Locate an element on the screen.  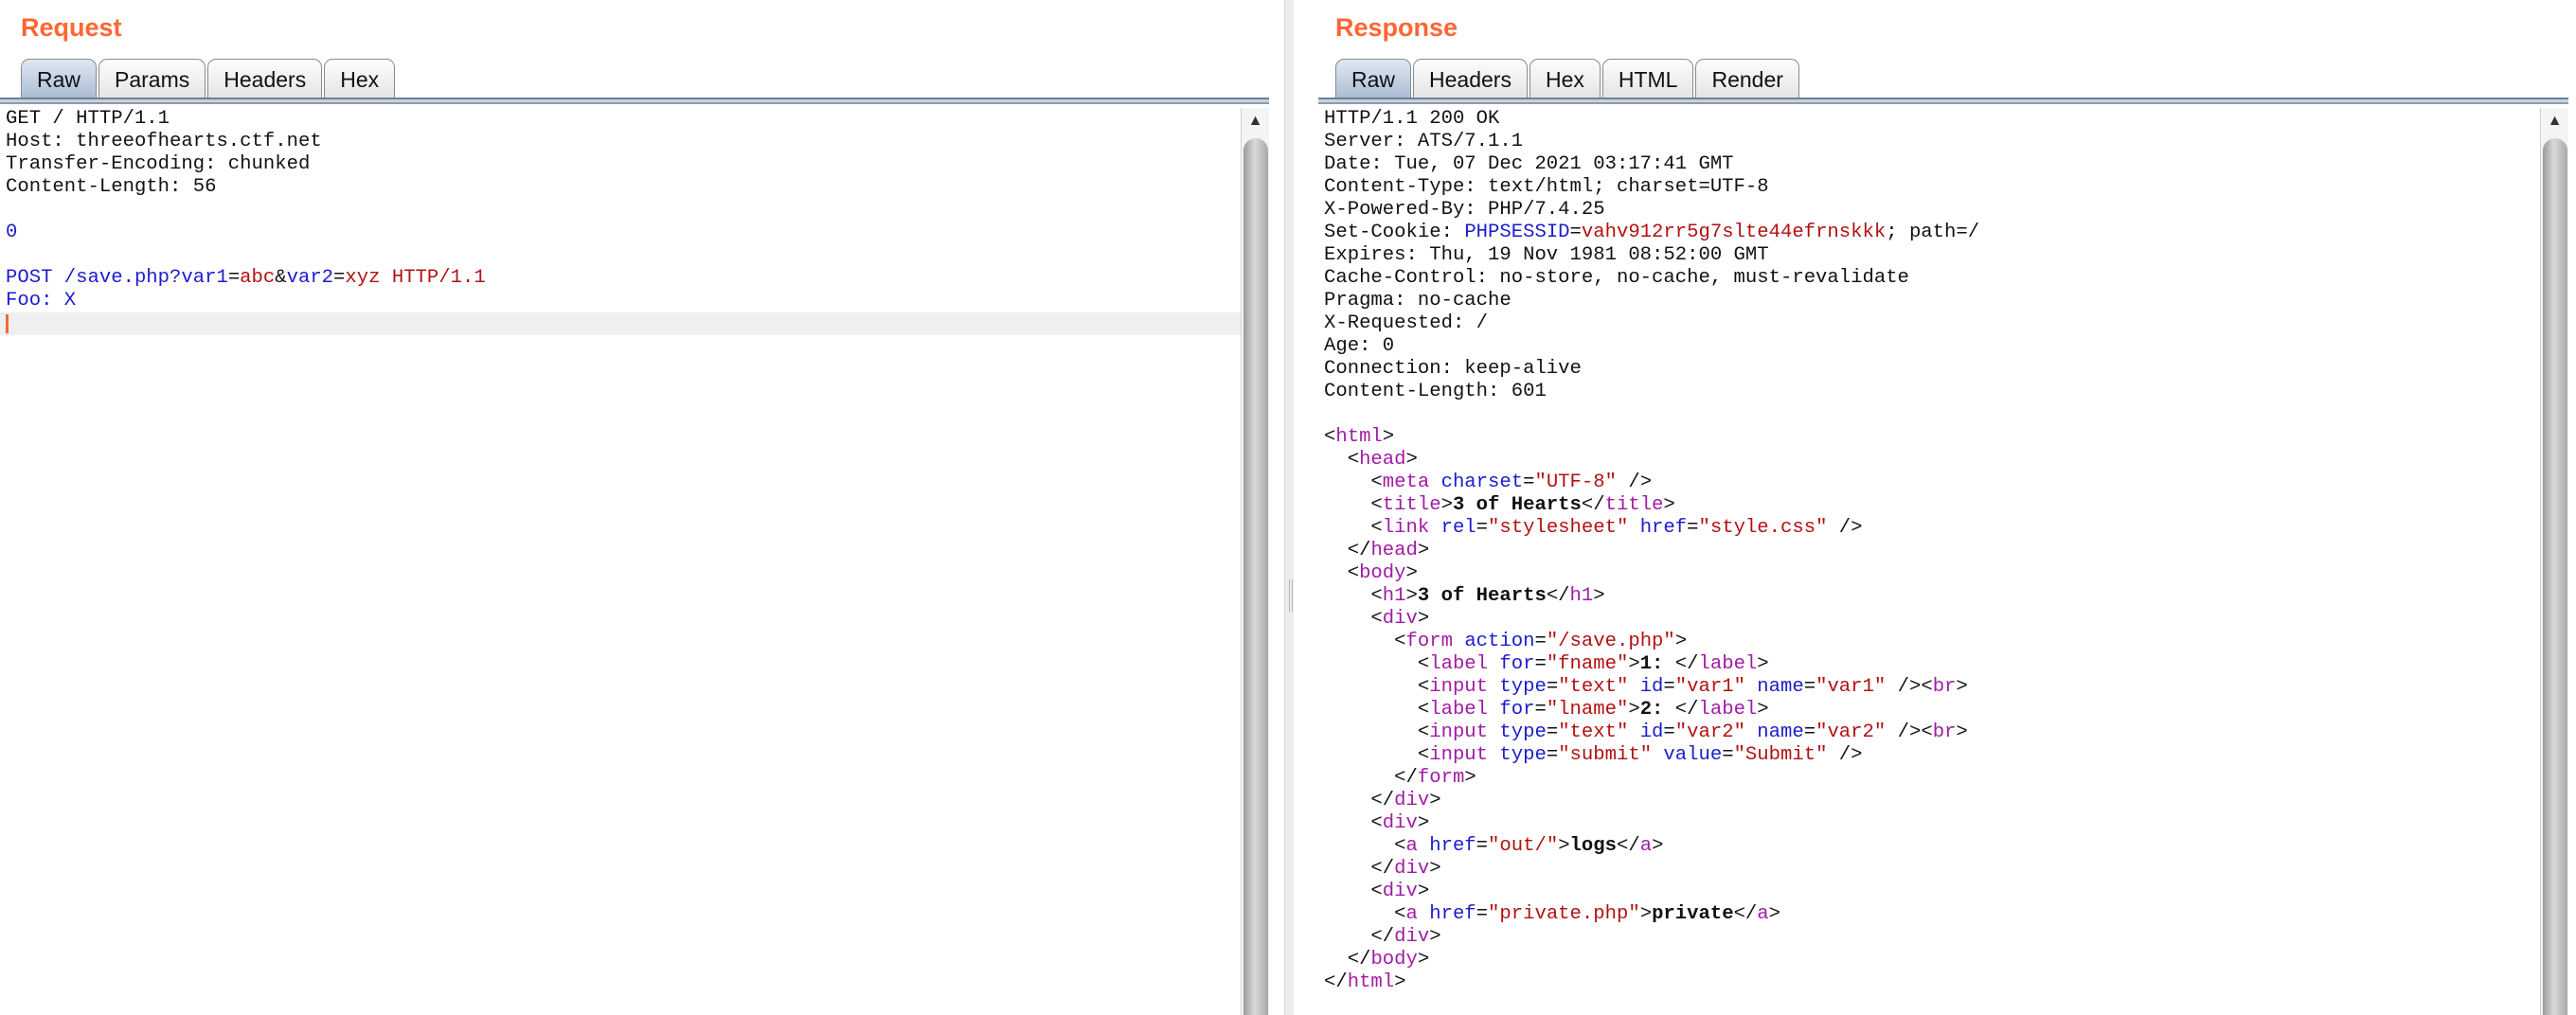
response-tab-render: Render is located at coordinates (1747, 78).